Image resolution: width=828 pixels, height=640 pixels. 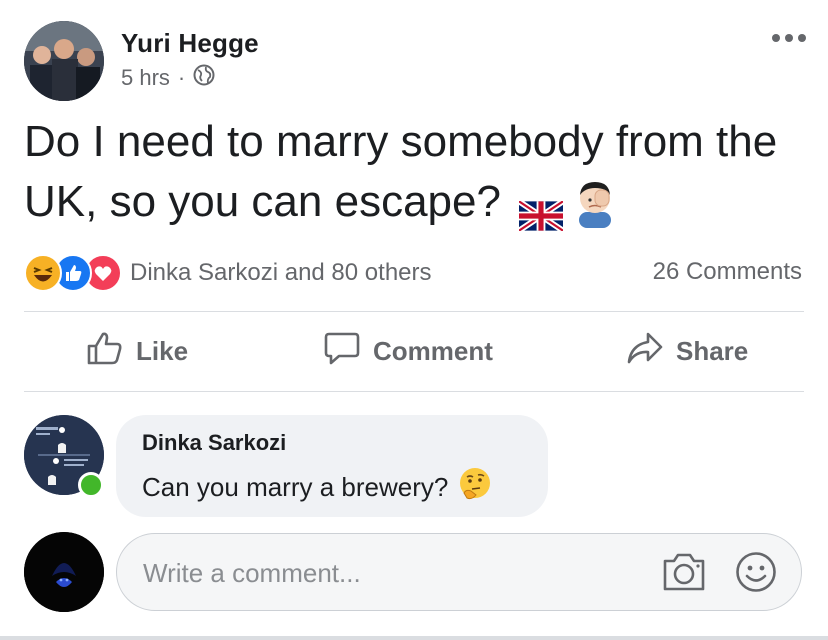 What do you see at coordinates (414, 638) in the screenshot?
I see `bottom-separator` at bounding box center [414, 638].